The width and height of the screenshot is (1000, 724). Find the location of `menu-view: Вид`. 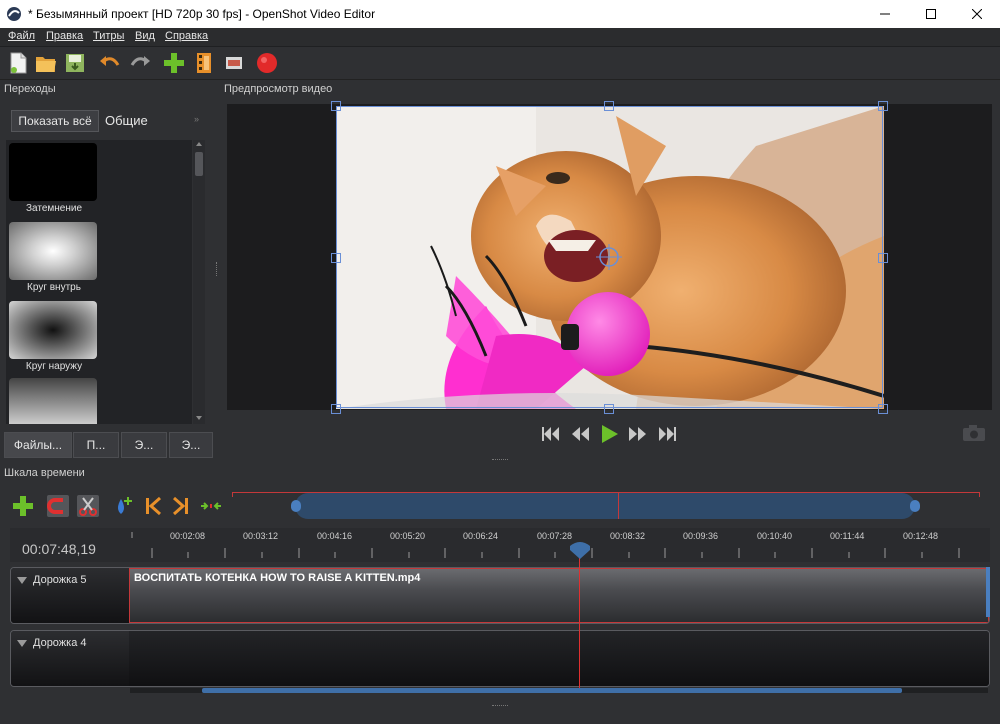

menu-view: Вид is located at coordinates (145, 36).